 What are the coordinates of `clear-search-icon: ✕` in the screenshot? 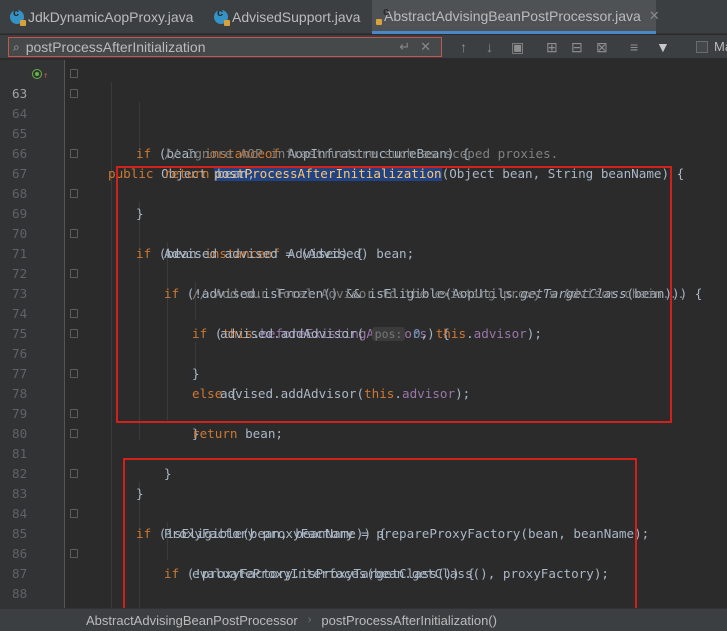 It's located at (425, 47).